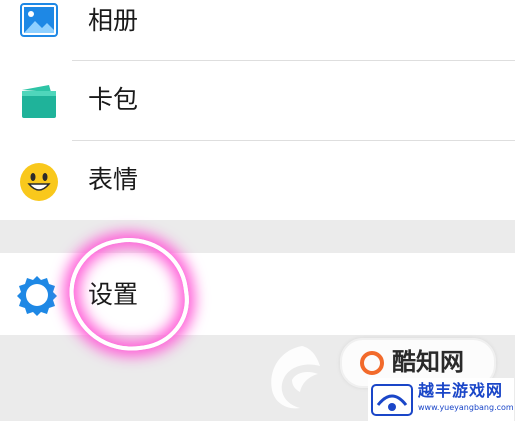 Image resolution: width=515 pixels, height=421 pixels. I want to click on highlight-annotation, so click(129, 294).